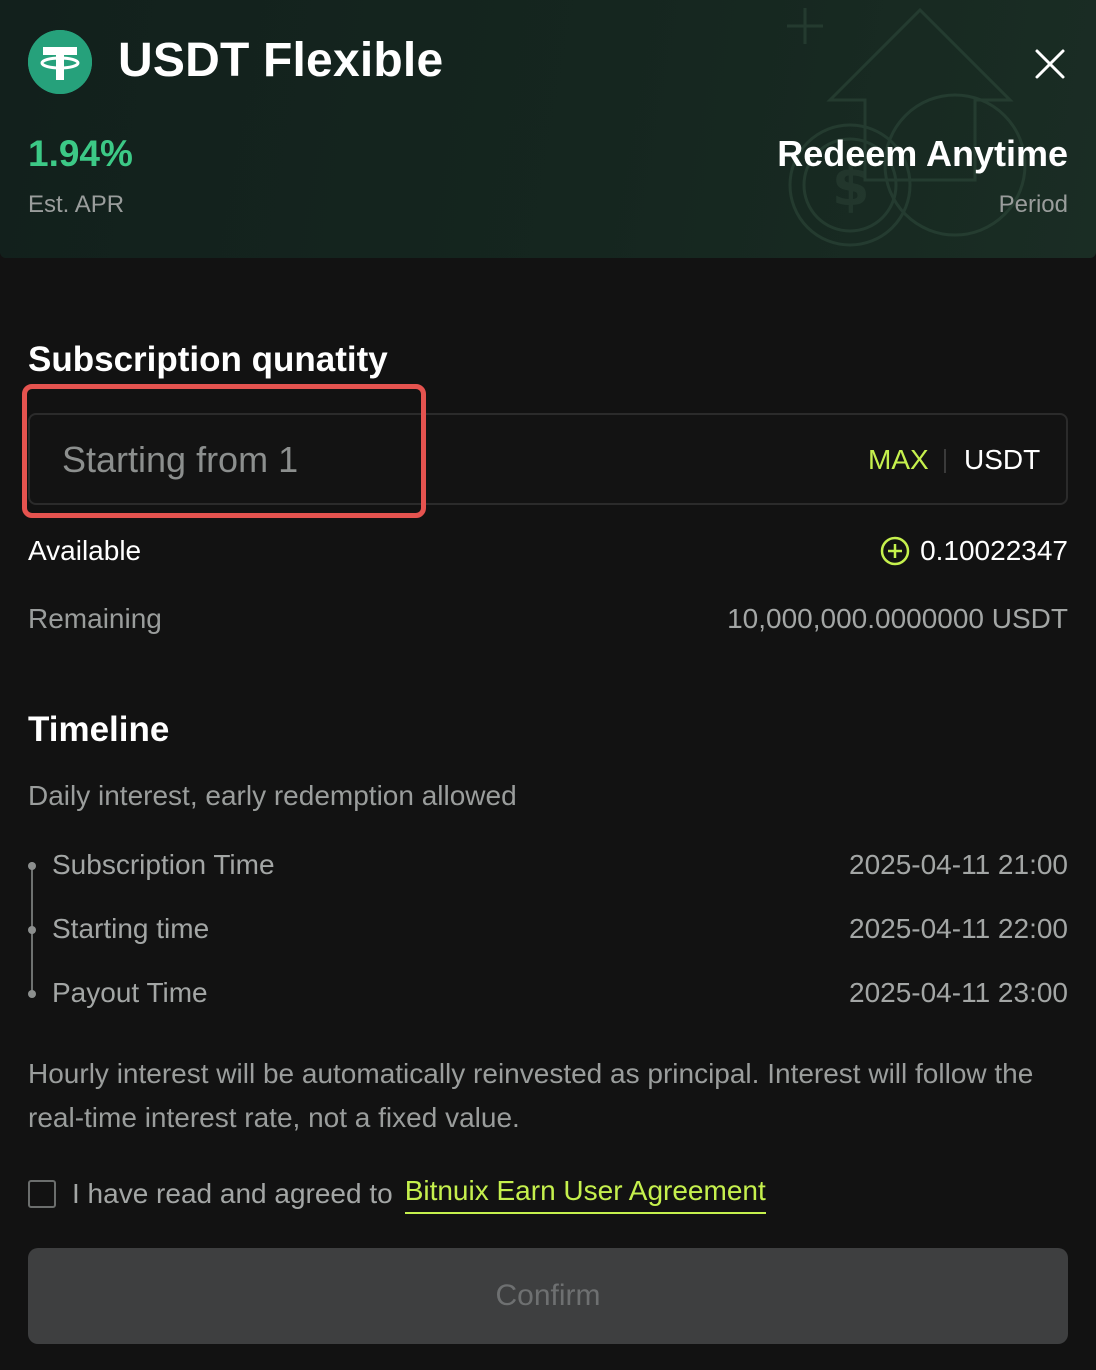 The image size is (1096, 1370). I want to click on timeline-title: Timeline, so click(99, 729).